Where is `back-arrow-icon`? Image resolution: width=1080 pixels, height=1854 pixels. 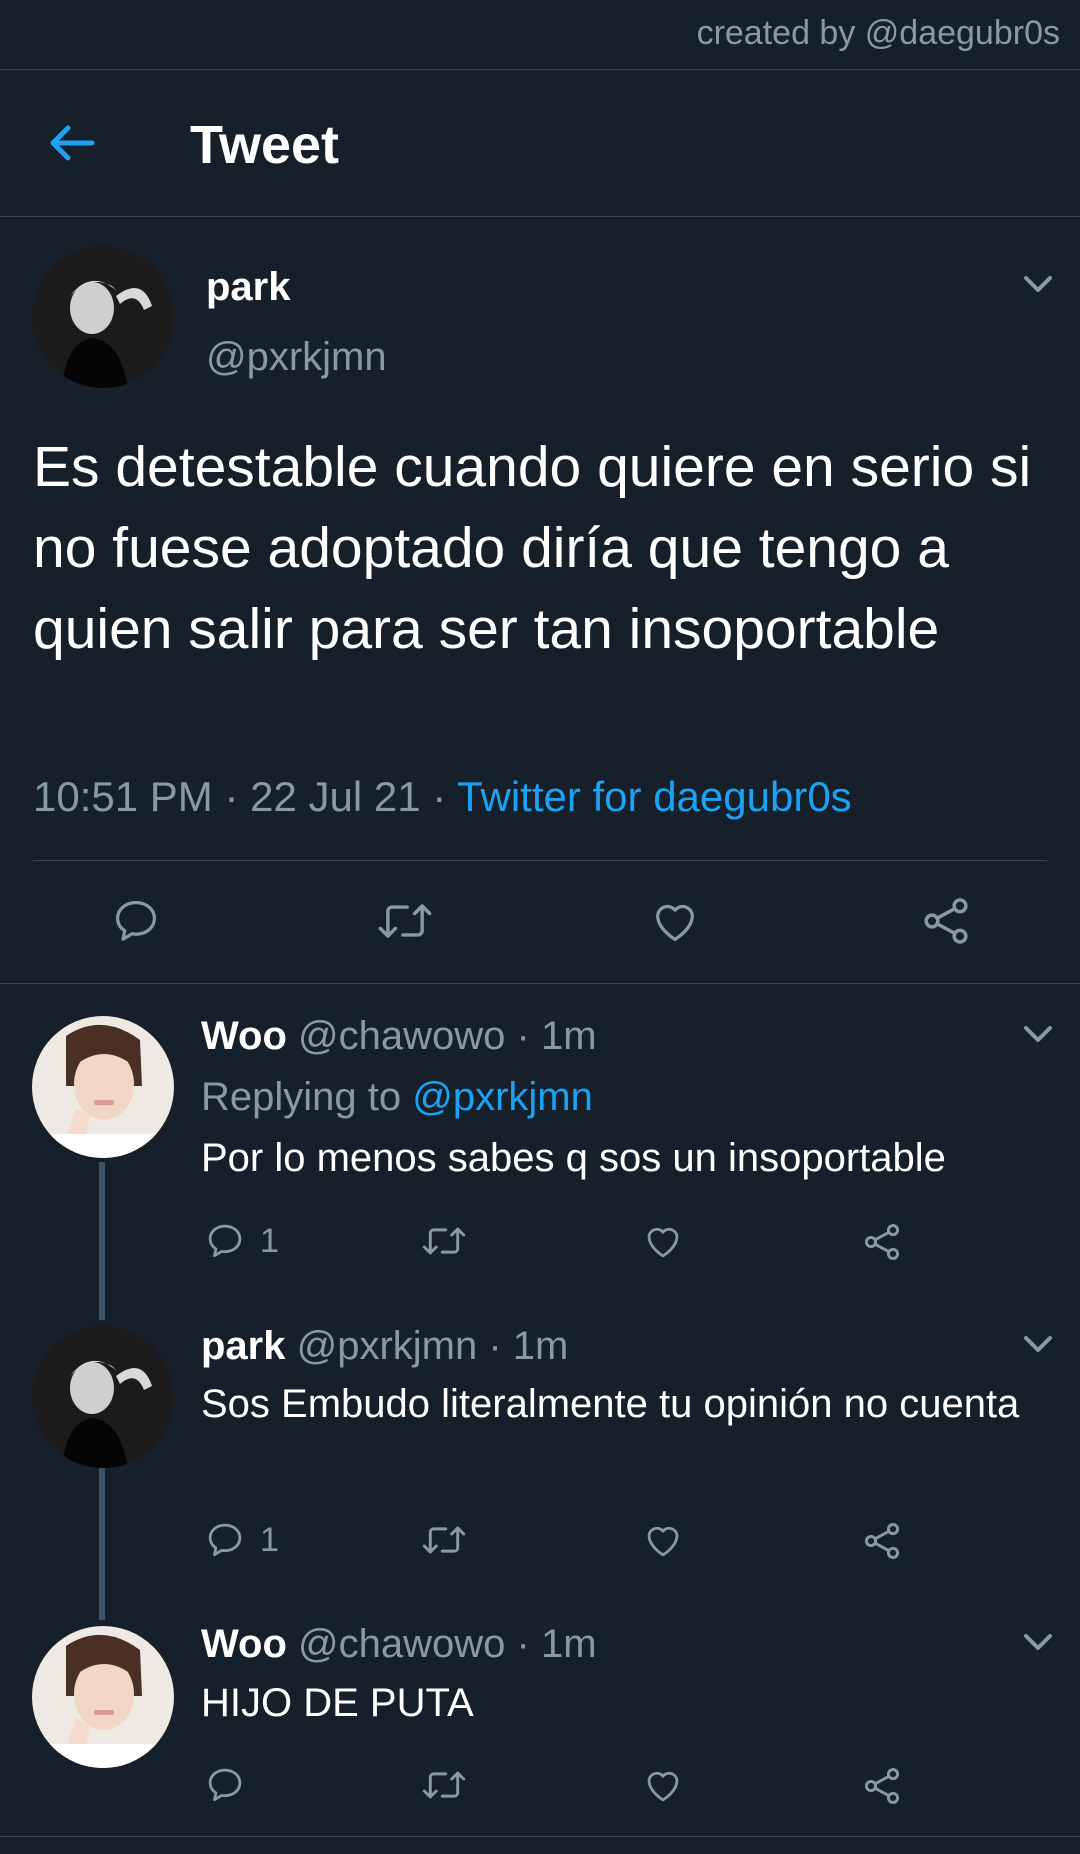
back-arrow-icon is located at coordinates (72, 143).